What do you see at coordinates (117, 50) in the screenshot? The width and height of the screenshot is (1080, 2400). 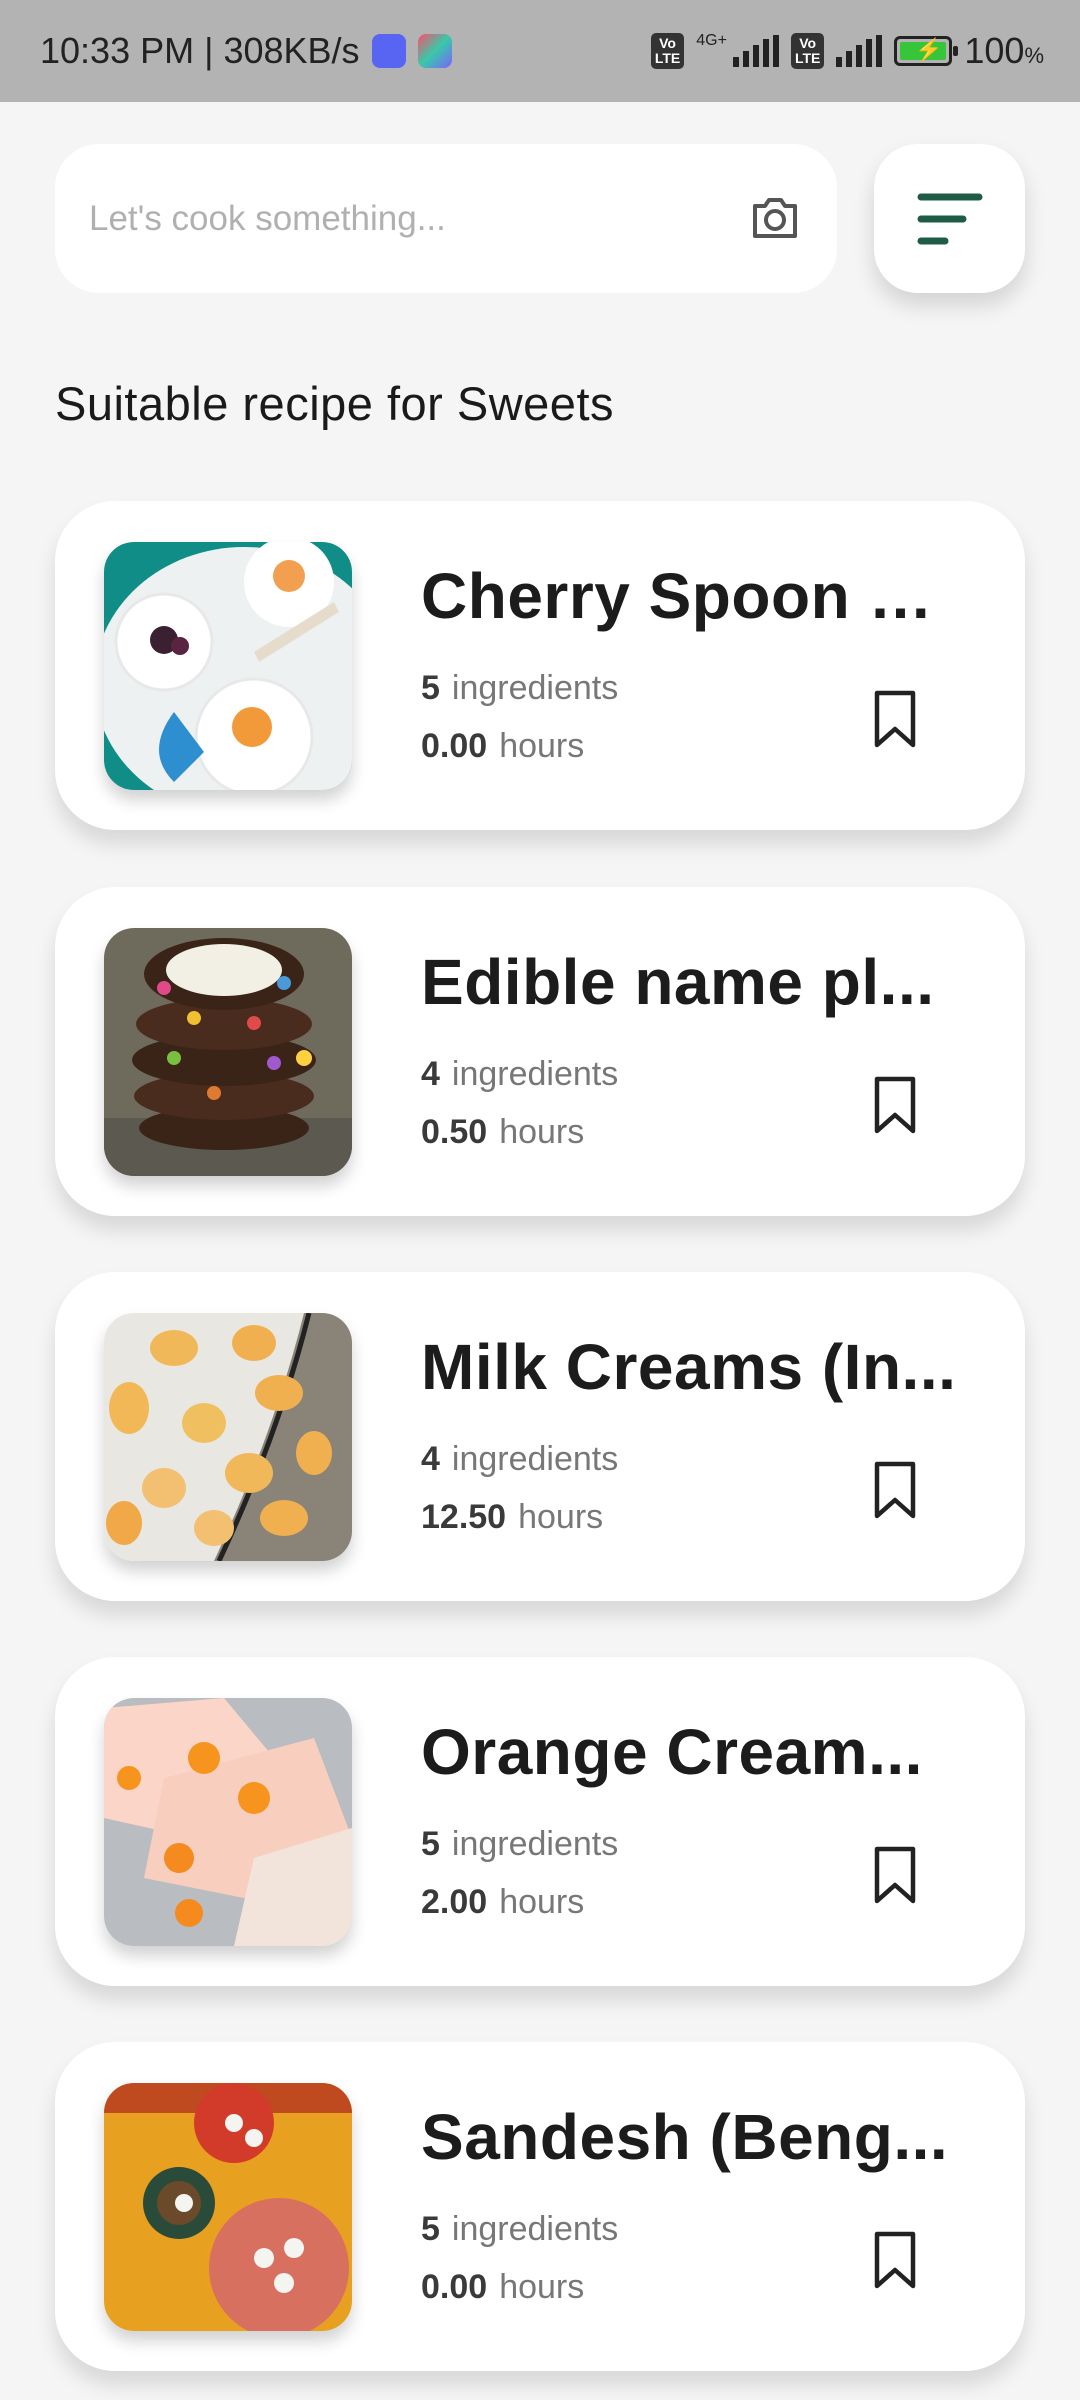 I see `status-time: 10:33 PM` at bounding box center [117, 50].